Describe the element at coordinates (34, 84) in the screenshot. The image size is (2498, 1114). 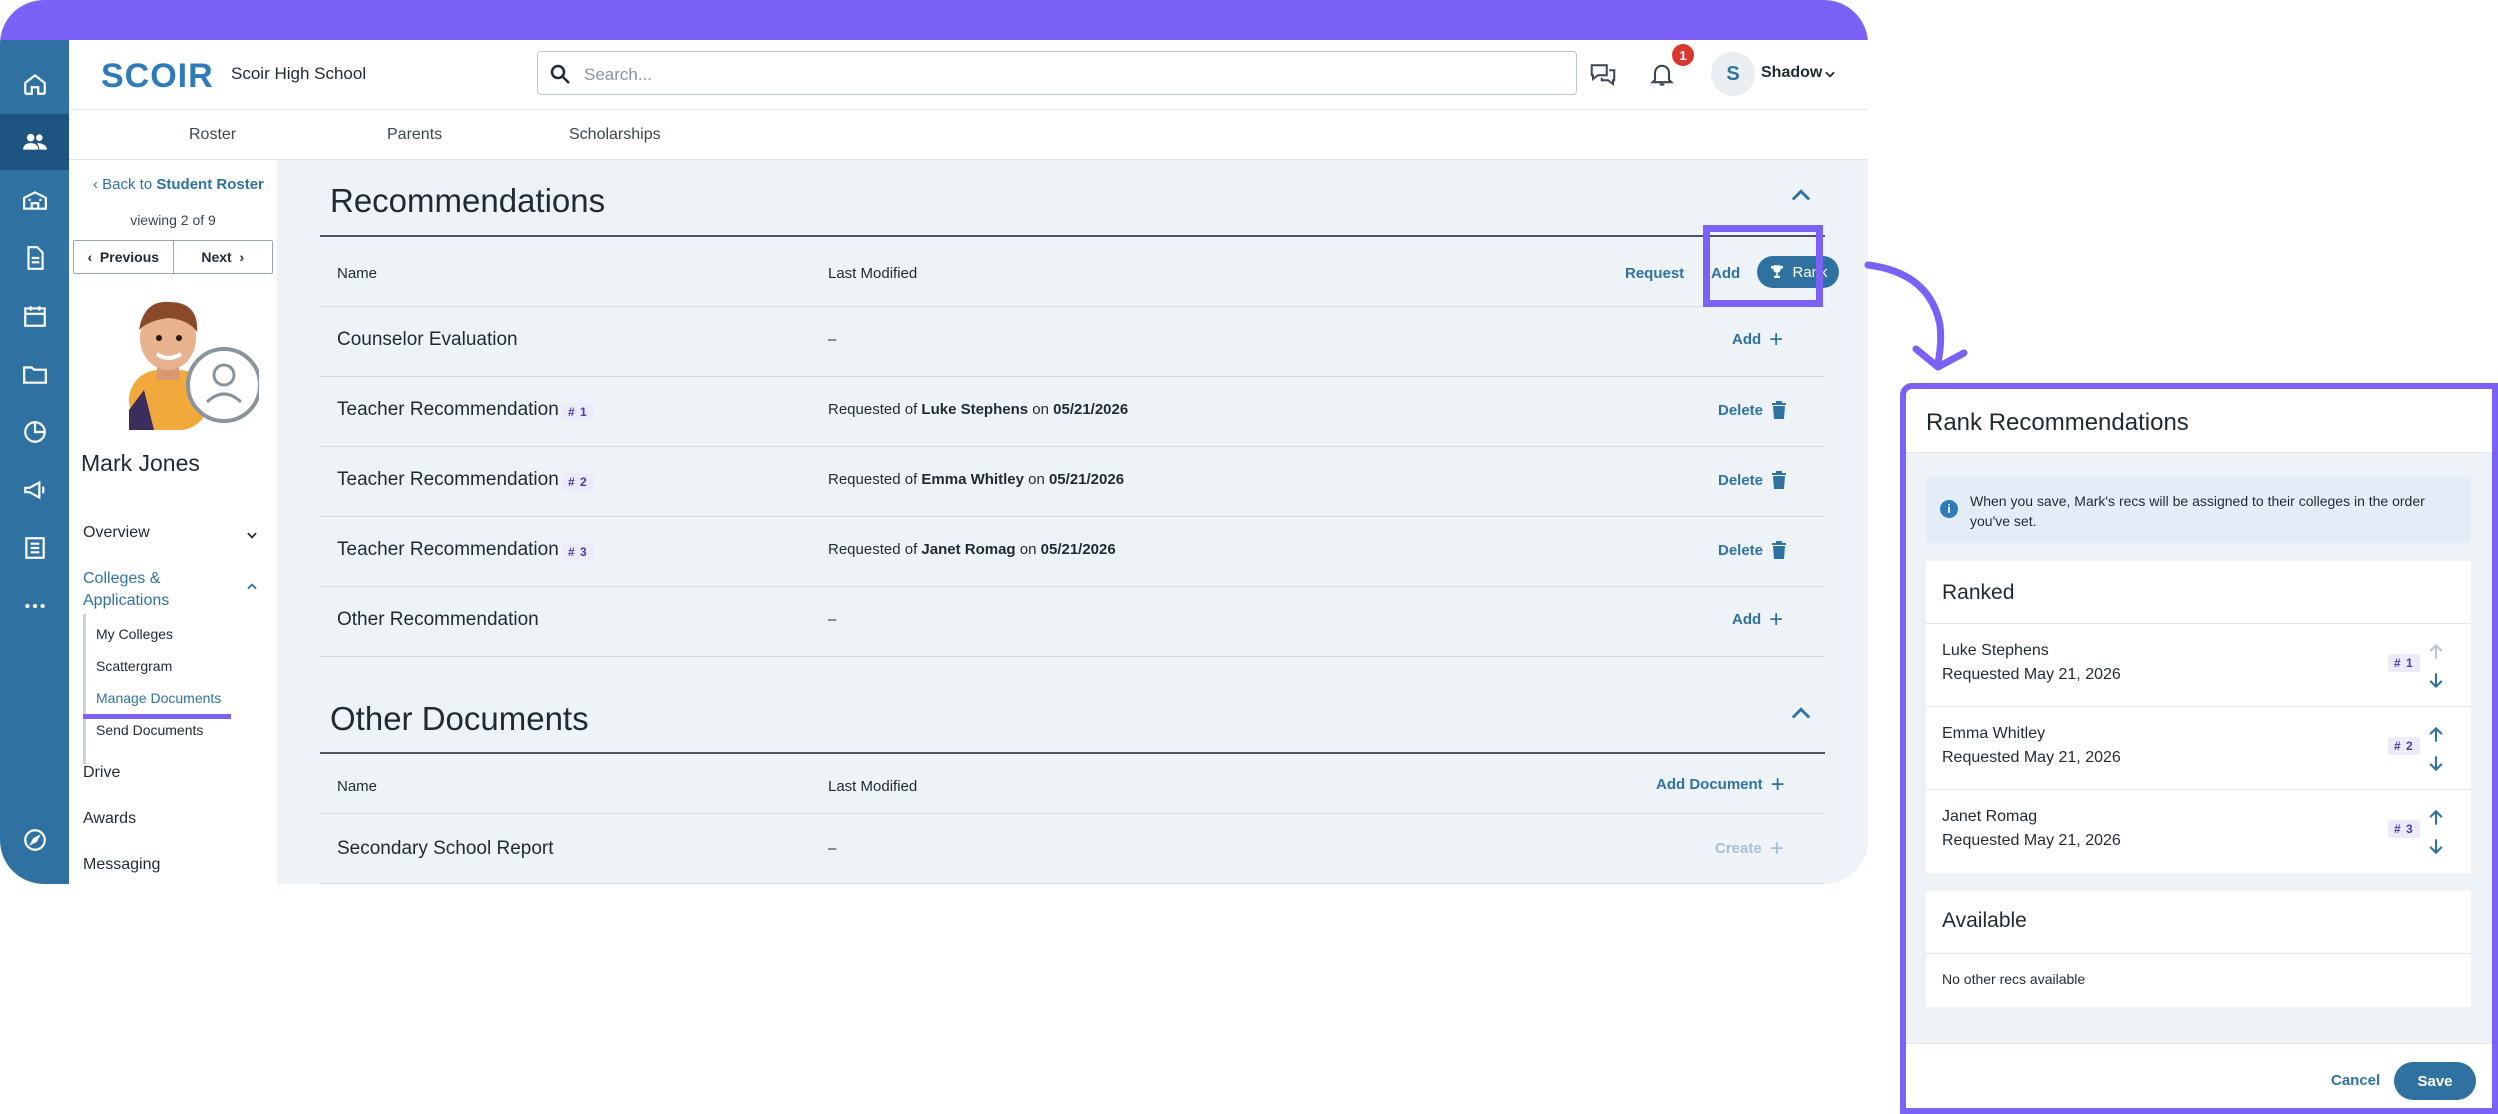
I see `home-icon` at that location.